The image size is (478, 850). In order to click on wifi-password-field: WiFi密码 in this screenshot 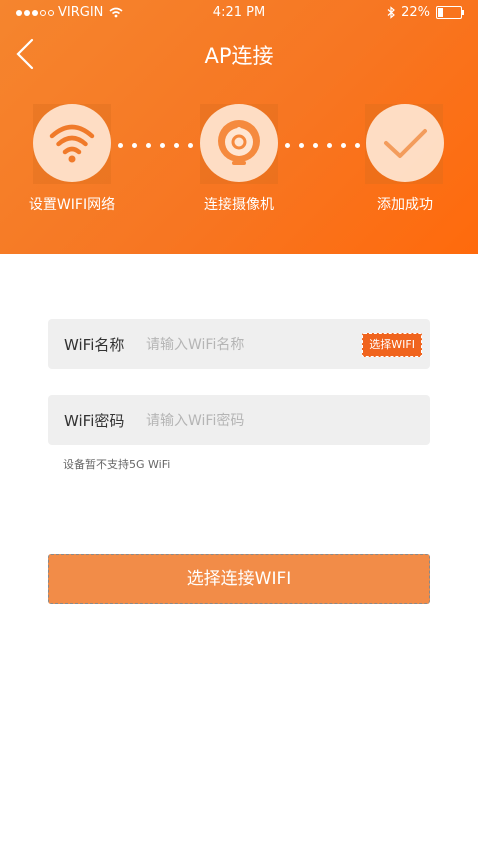, I will do `click(239, 420)`.